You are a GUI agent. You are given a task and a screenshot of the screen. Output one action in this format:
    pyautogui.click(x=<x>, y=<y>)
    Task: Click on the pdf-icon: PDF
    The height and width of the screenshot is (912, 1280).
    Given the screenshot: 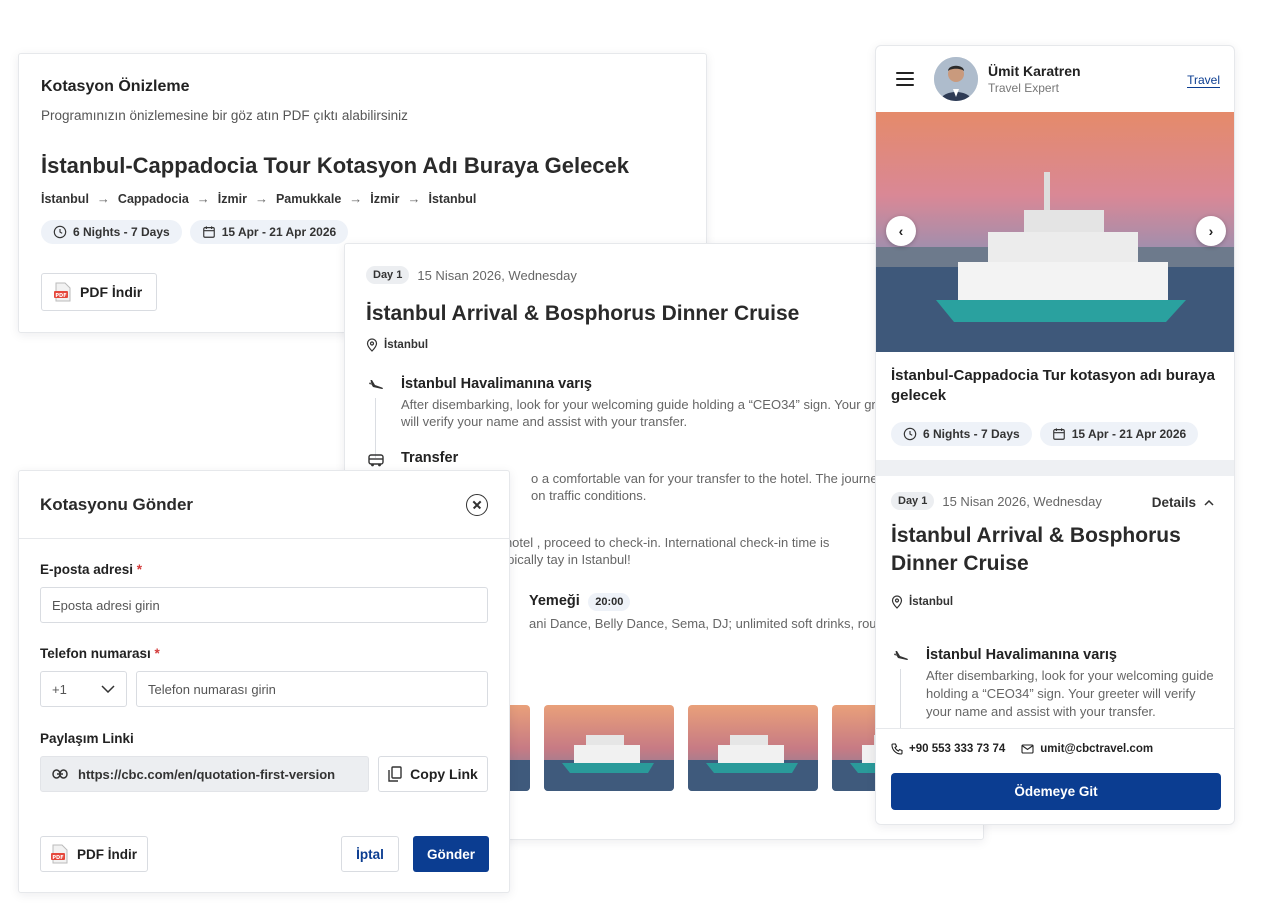 What is the action you would take?
    pyautogui.click(x=59, y=854)
    